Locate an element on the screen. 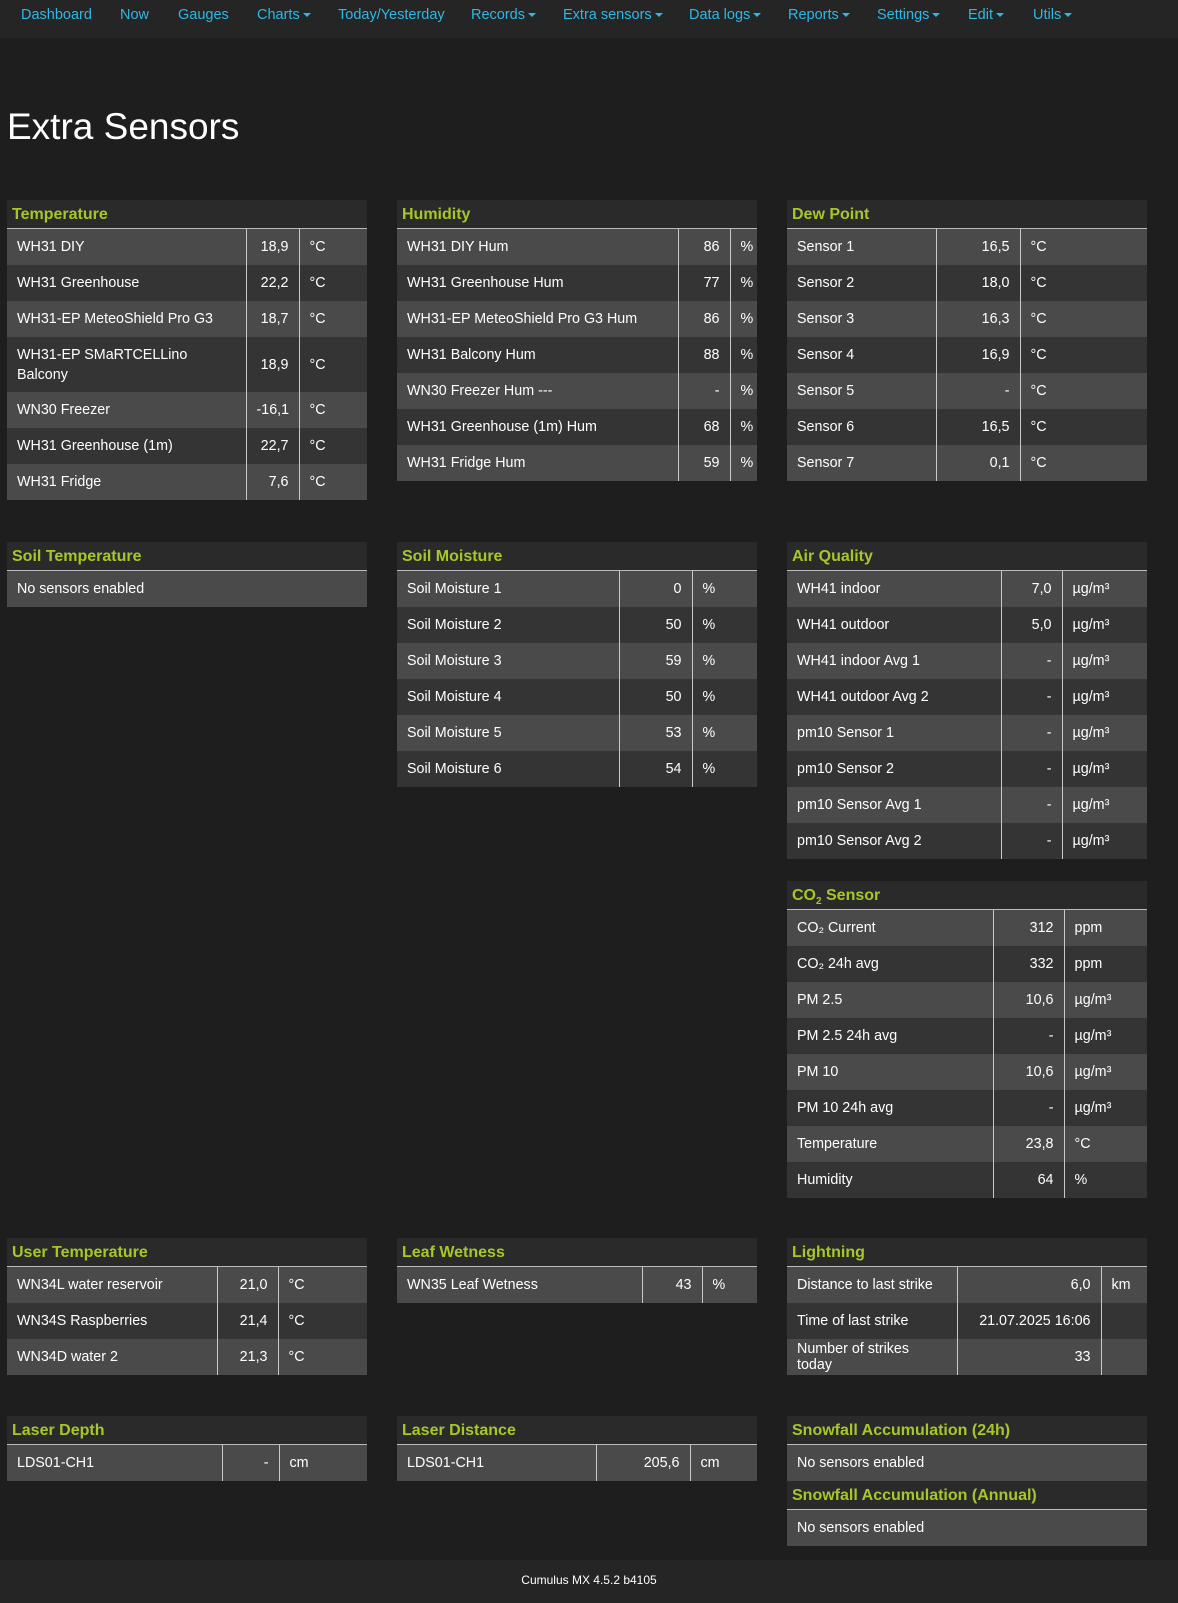 The height and width of the screenshot is (1603, 1178). sensor-name-cell: PM 2.5 24h avg is located at coordinates (890, 1036).